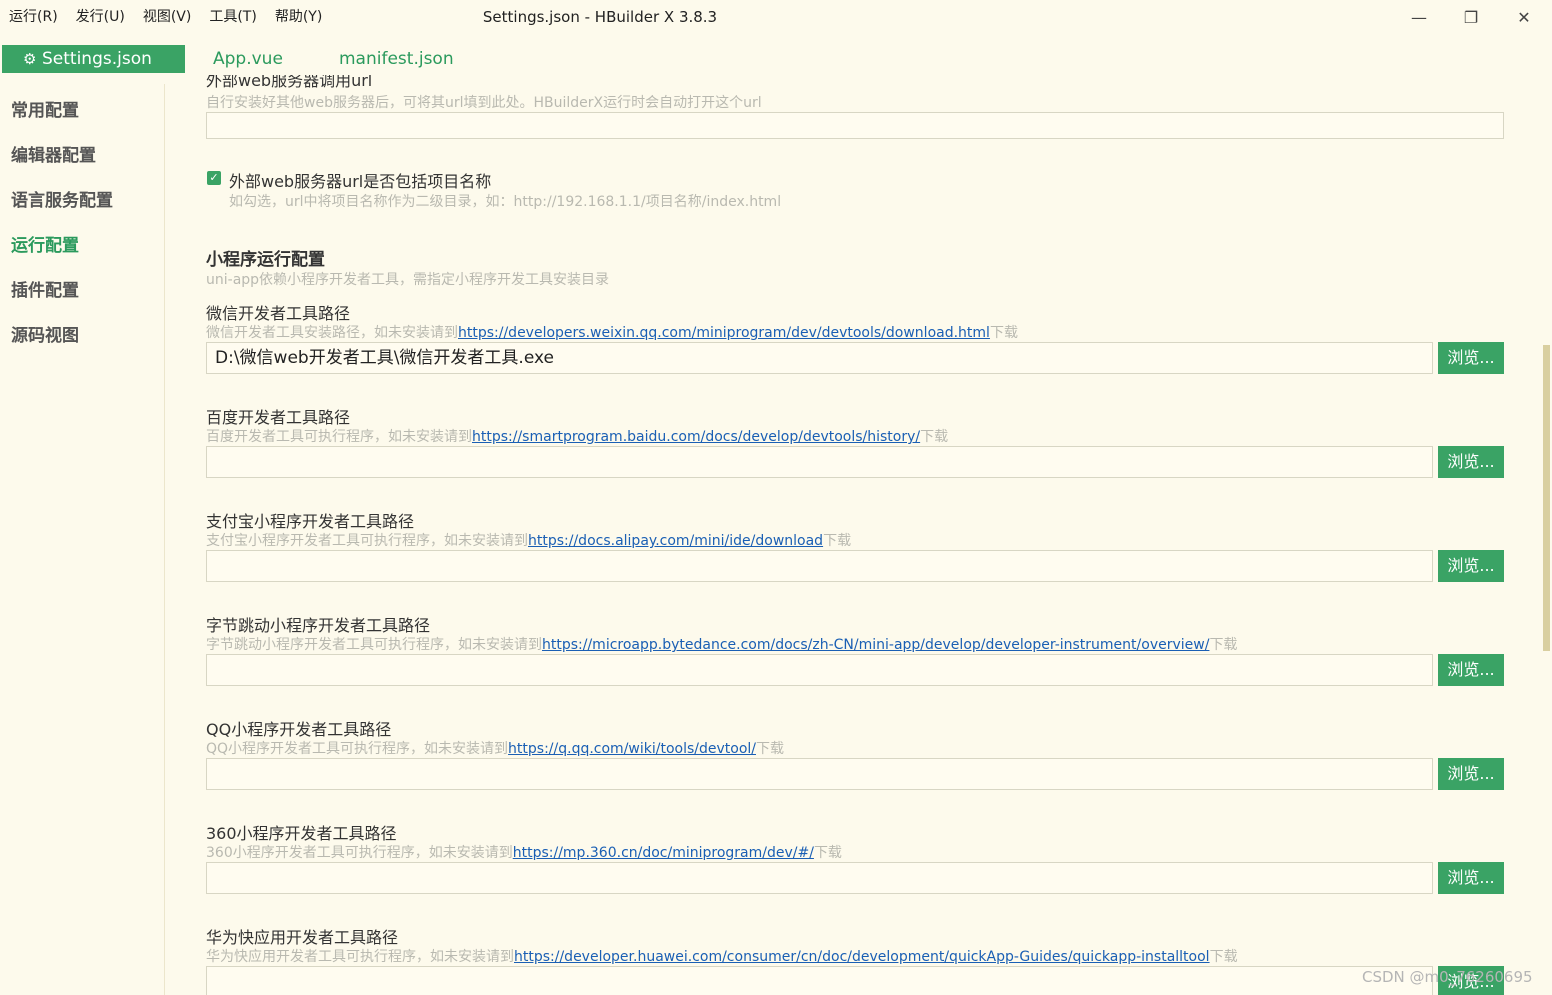 This screenshot has width=1552, height=995. Describe the element at coordinates (214, 178) in the screenshot. I see `include-project-name-checkbox: ✓` at that location.